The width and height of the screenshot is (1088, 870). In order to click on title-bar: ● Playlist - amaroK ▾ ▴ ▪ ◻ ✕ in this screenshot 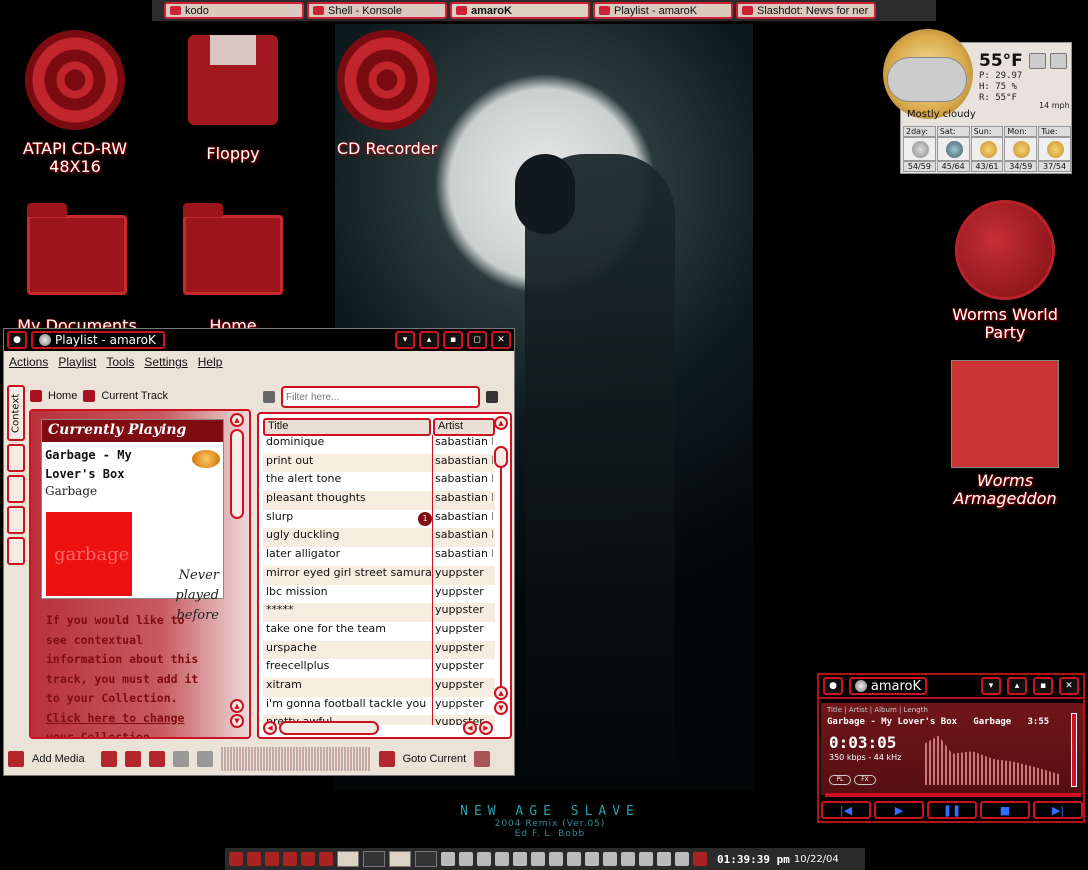, I will do `click(259, 340)`.